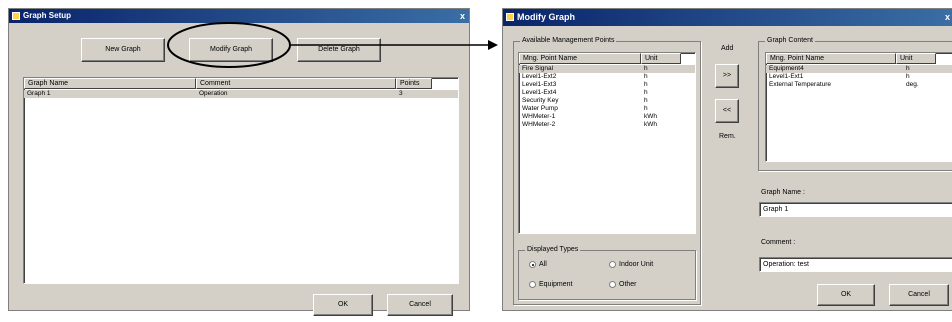 Image resolution: width=952 pixels, height=322 pixels. I want to click on table-row: Graph 1 Operation 3, so click(241, 94).